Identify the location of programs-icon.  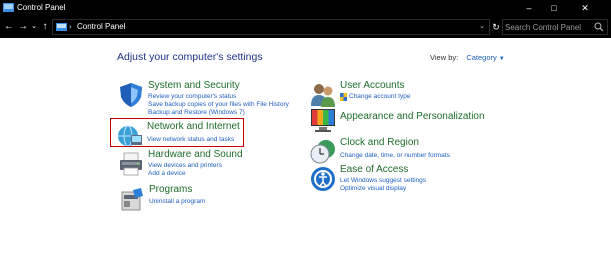
(132, 199).